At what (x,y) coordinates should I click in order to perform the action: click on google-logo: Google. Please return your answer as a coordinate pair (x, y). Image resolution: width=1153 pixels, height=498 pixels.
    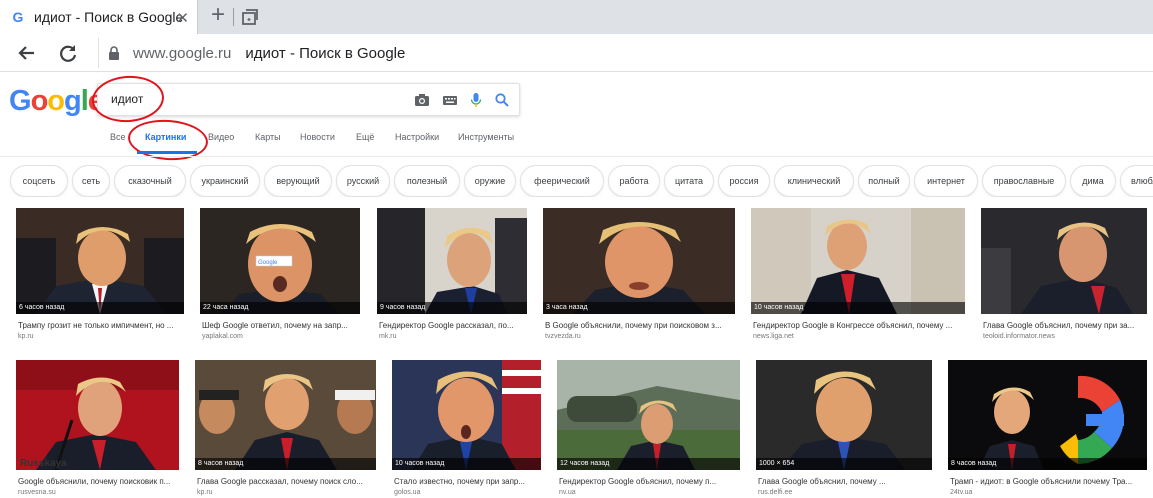
    Looking at the image, I should click on (56, 101).